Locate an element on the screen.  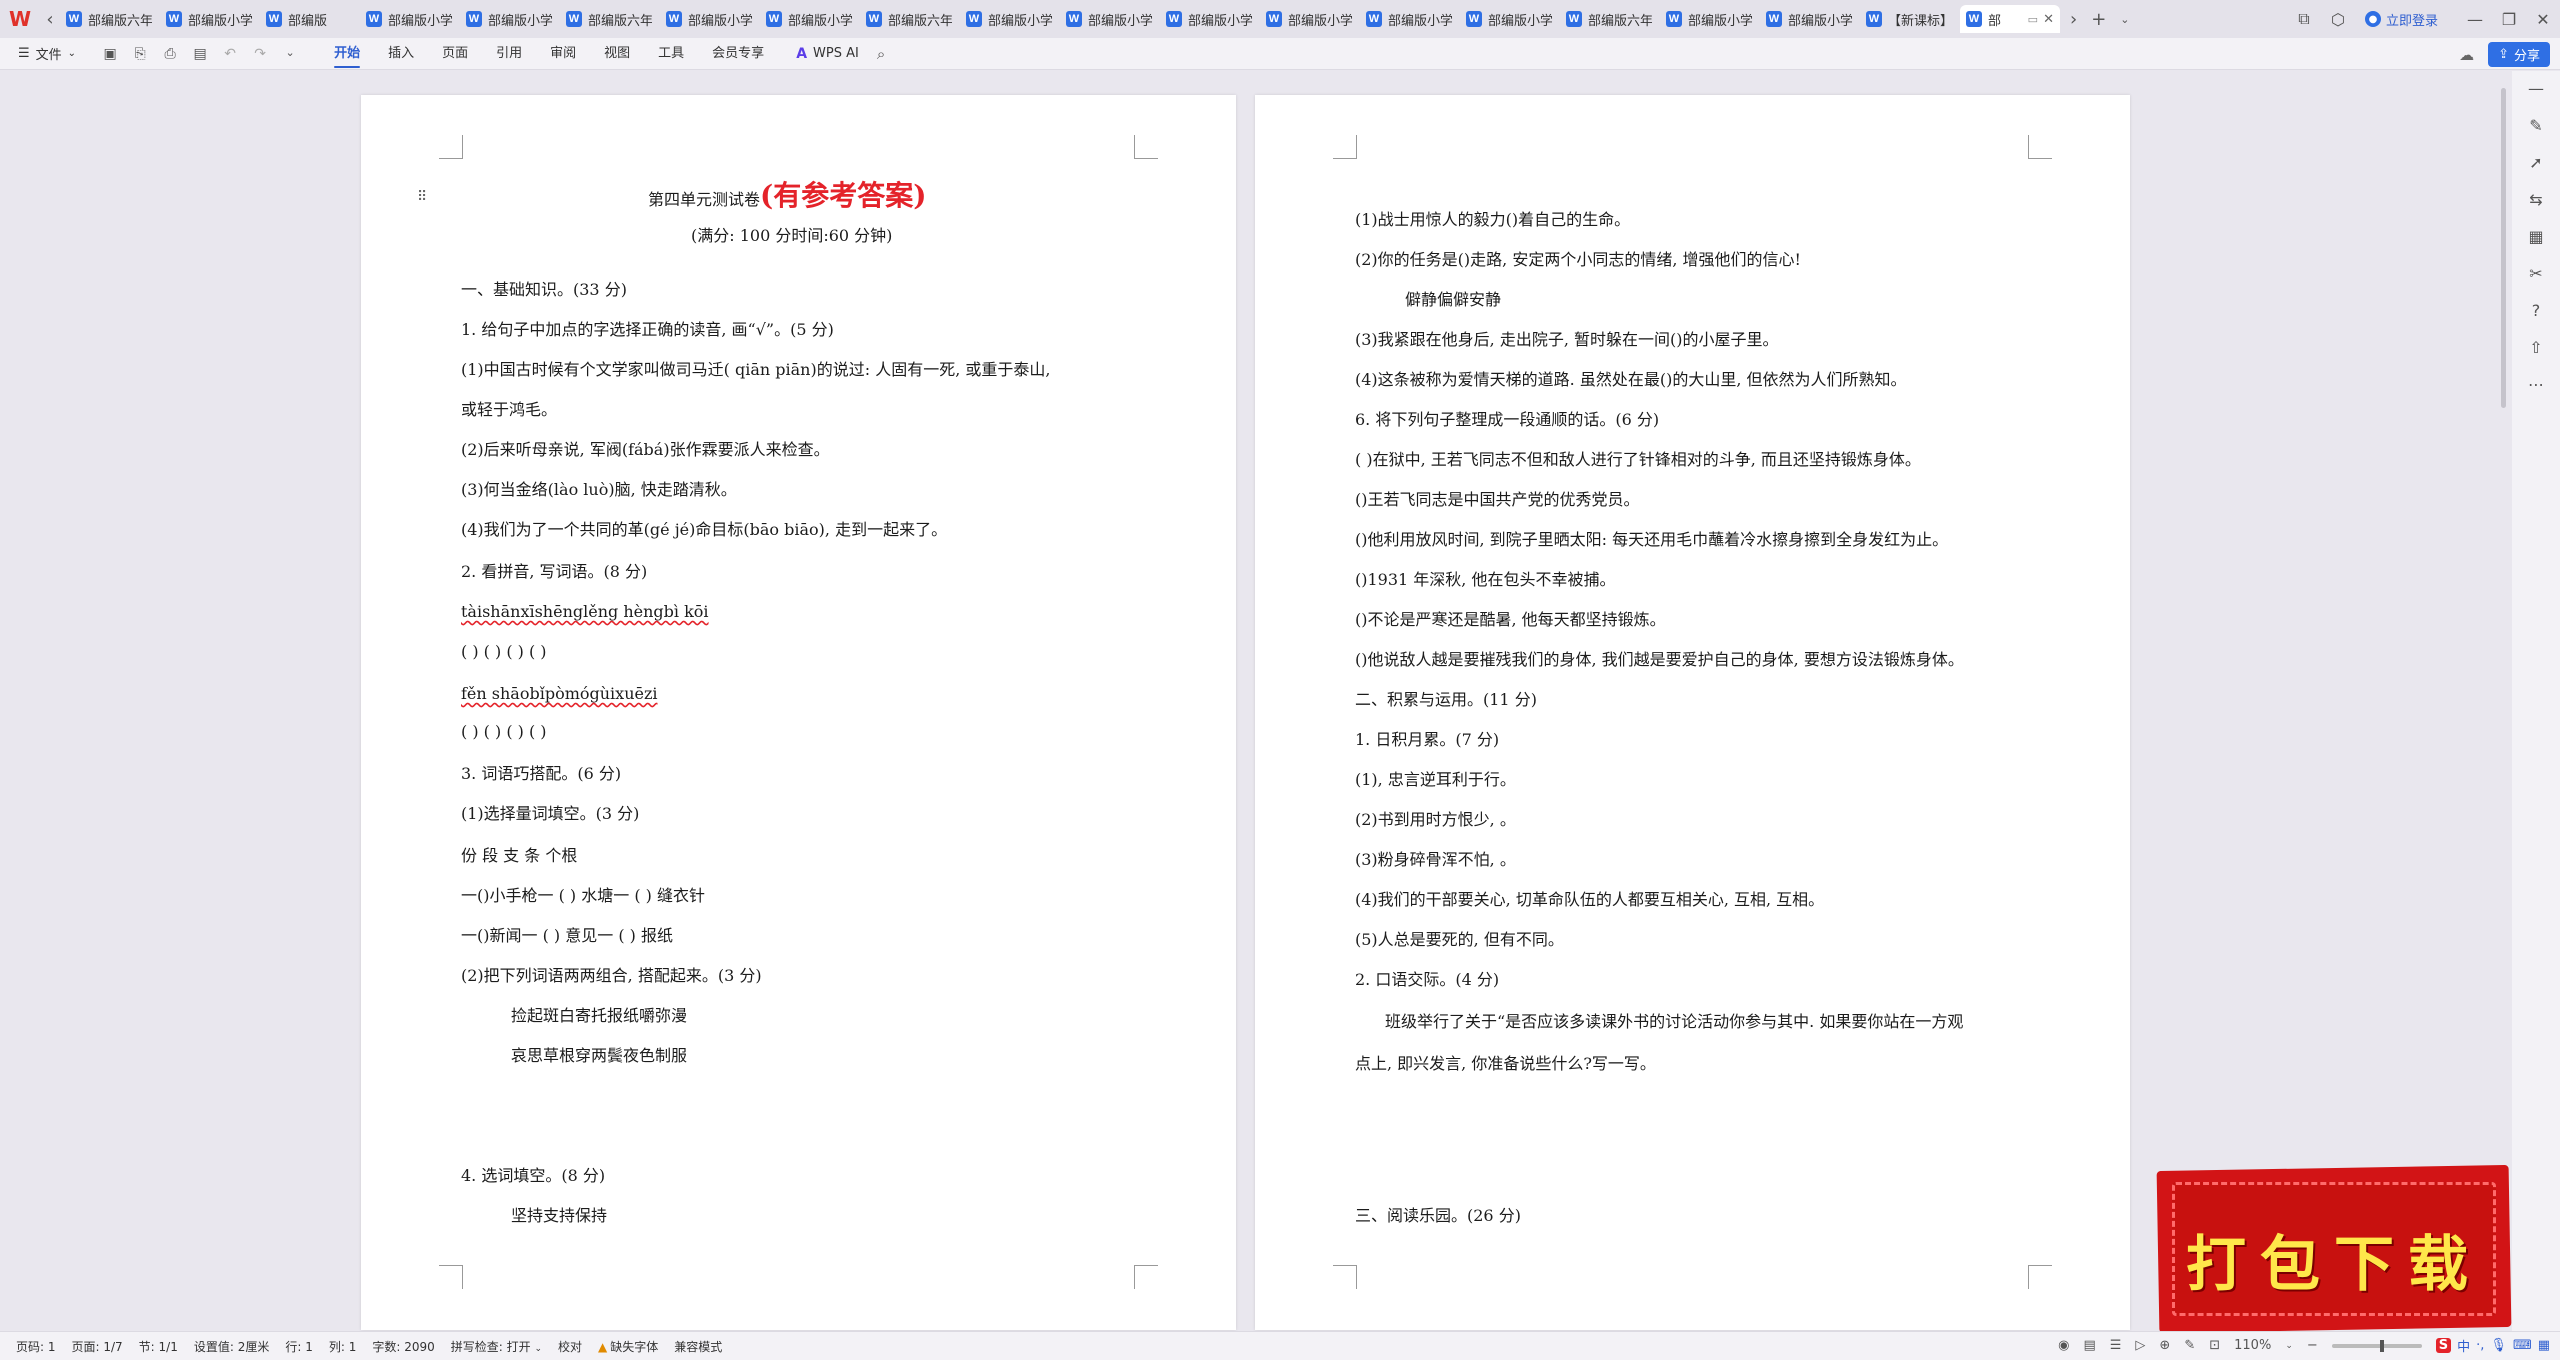
scrollbar-thumb is located at coordinates (2503, 248).